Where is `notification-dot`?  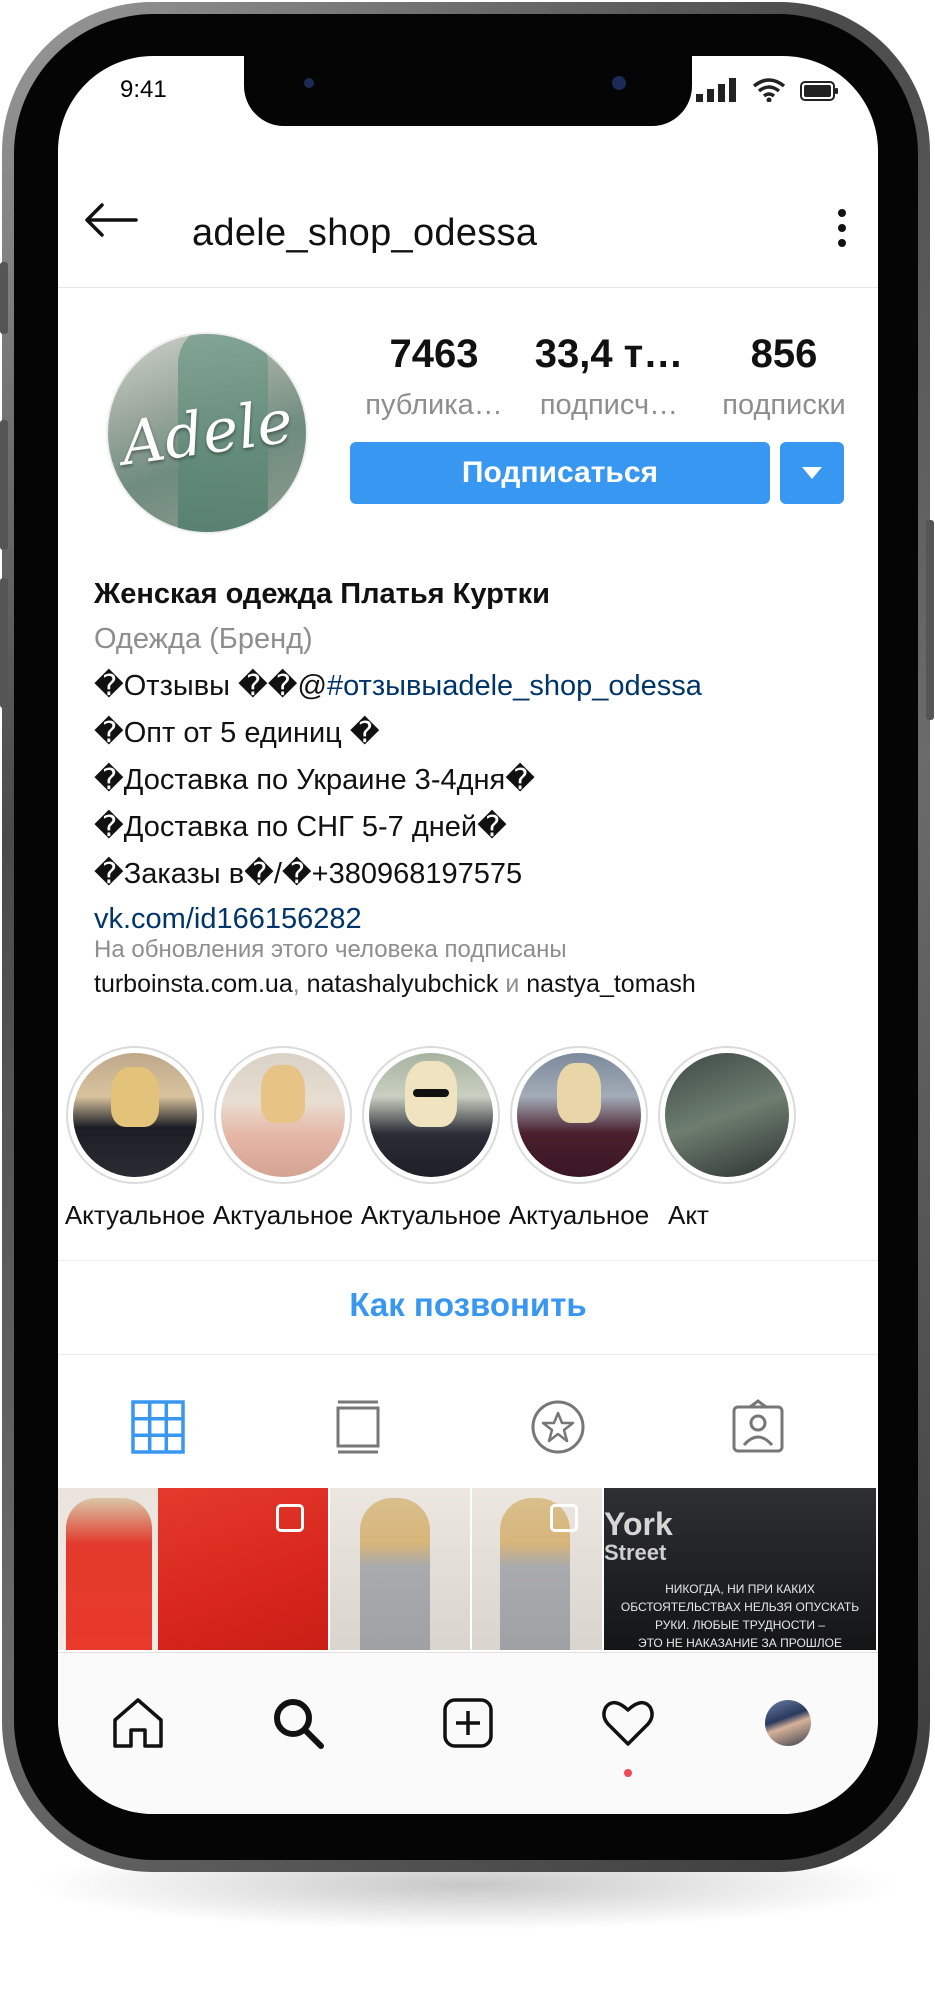
notification-dot is located at coordinates (628, 1773).